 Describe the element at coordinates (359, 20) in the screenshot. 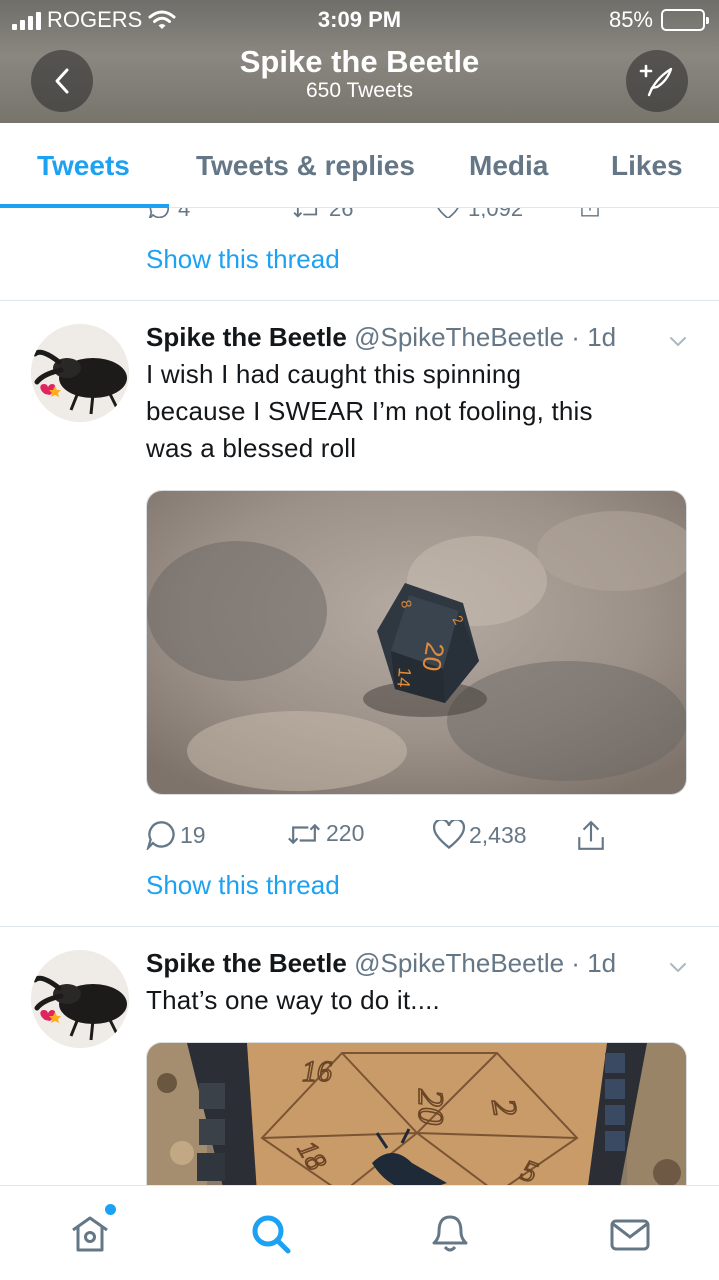

I see `status-bar: ROGERS 3:09 PM 85%` at that location.